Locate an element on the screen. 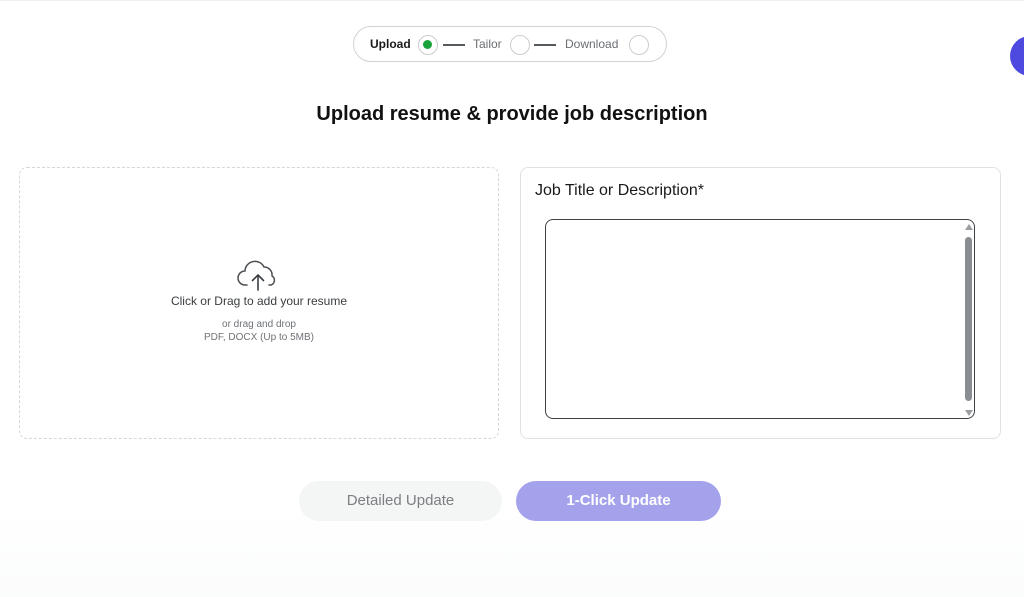  cloud-upload-icon is located at coordinates (256, 275).